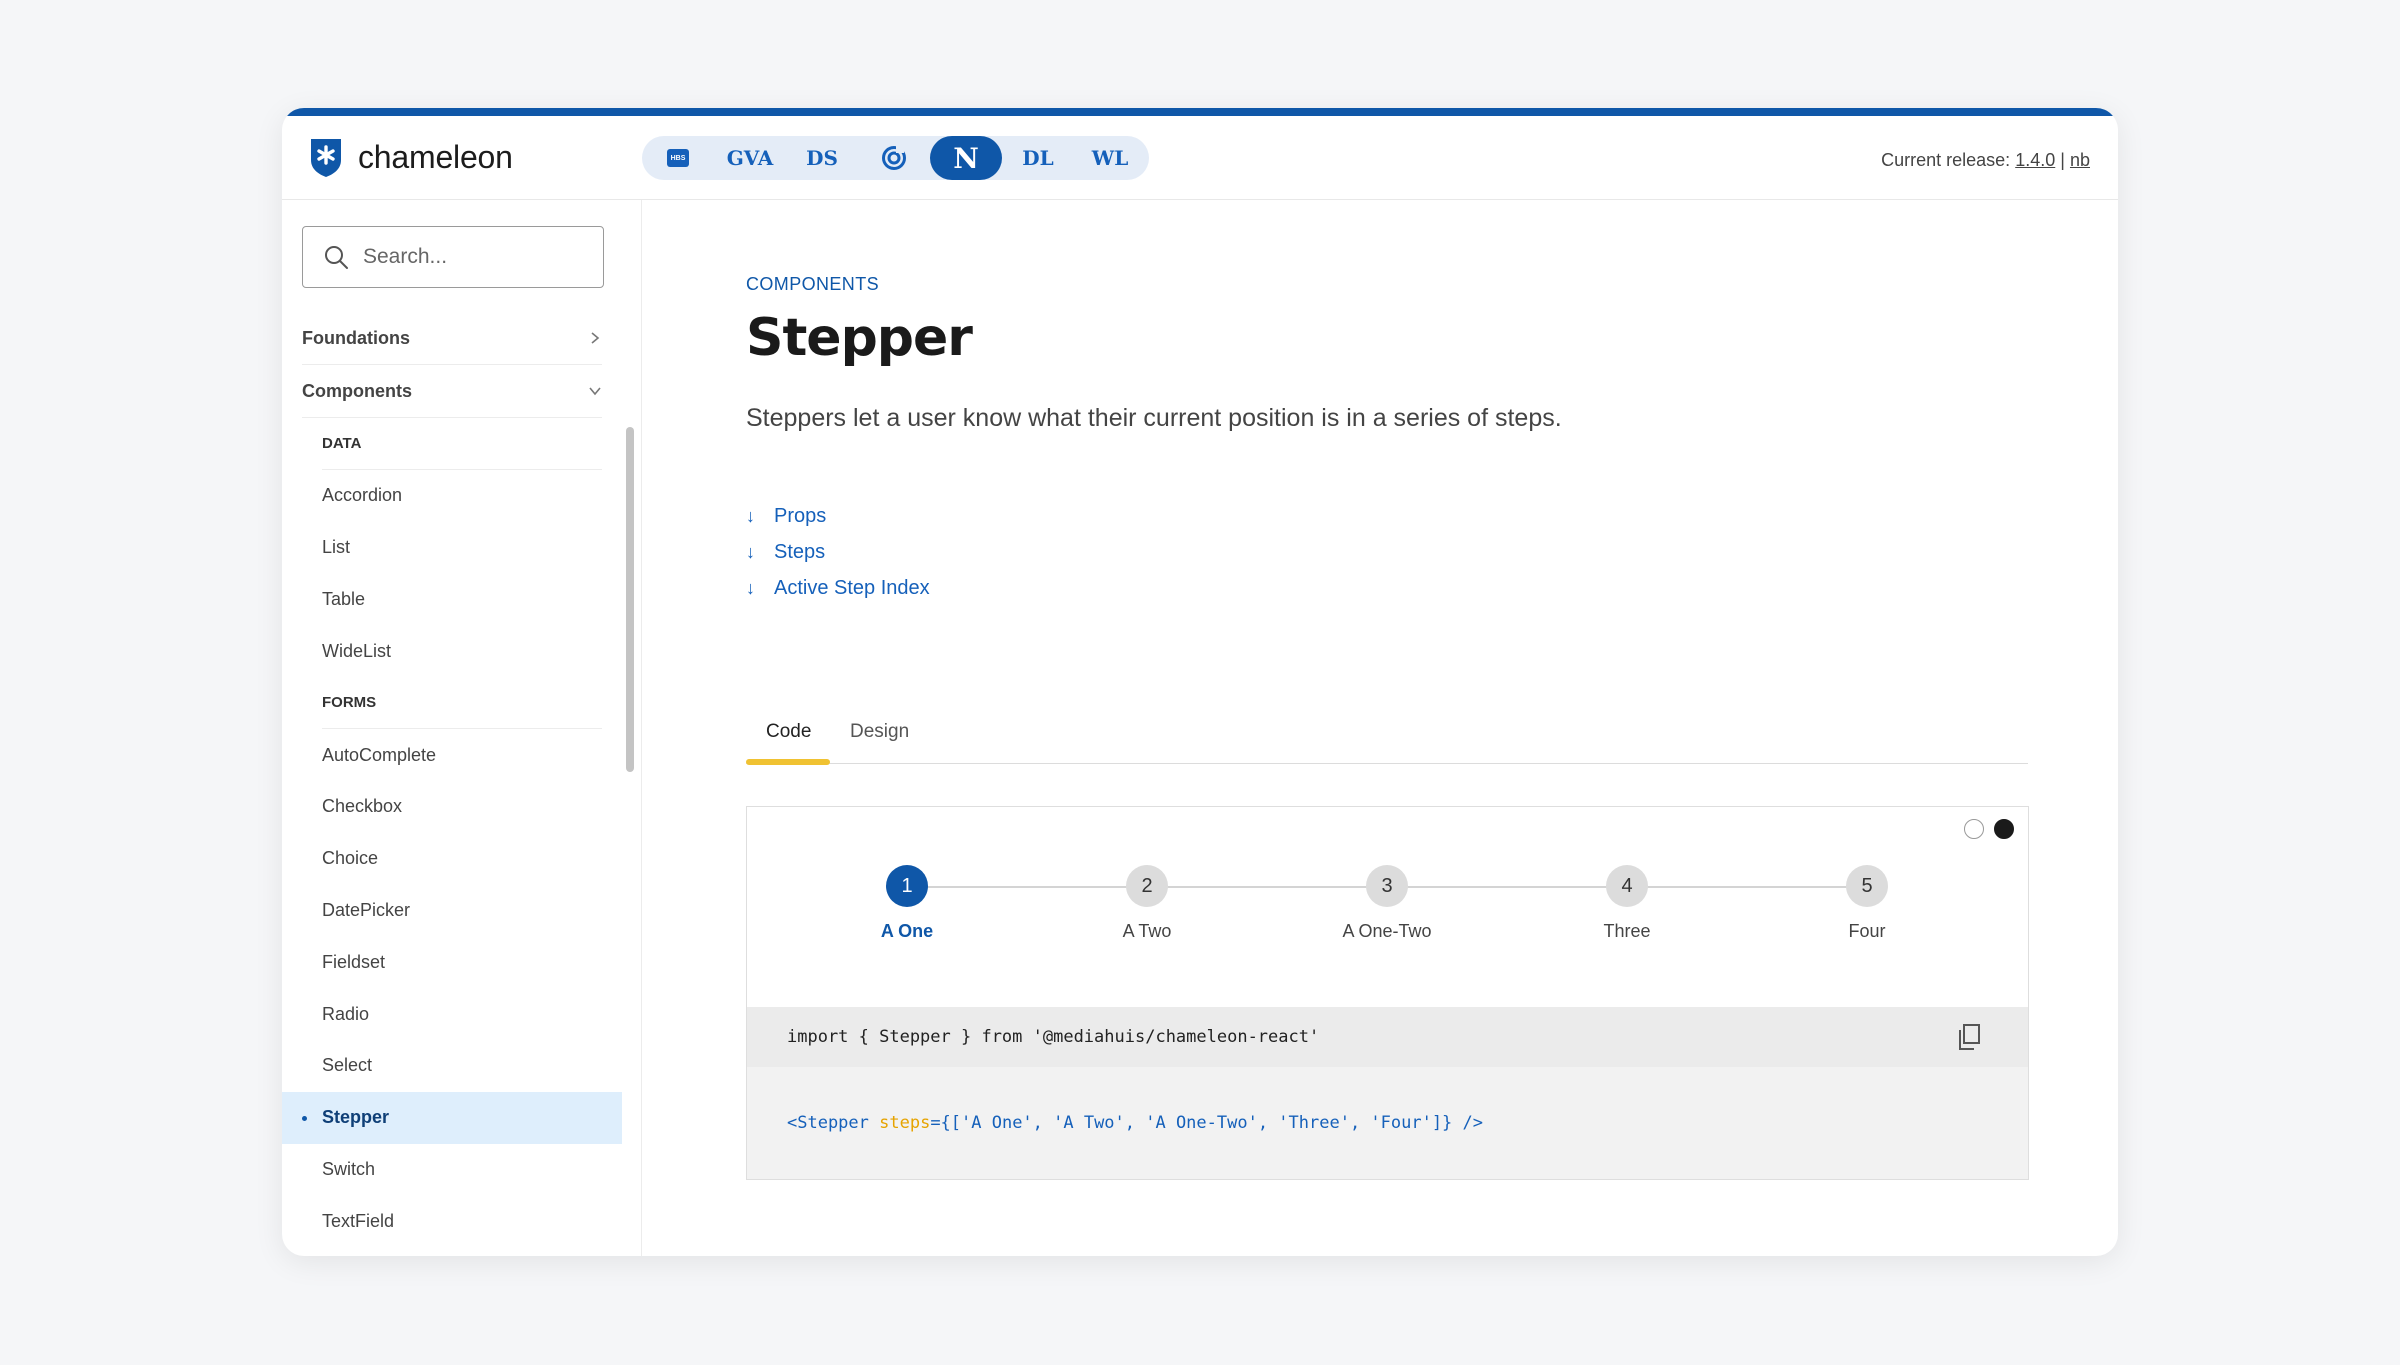 The image size is (2400, 1365). What do you see at coordinates (462, 444) in the screenshot?
I see `sidebar-section-data: DATA` at bounding box center [462, 444].